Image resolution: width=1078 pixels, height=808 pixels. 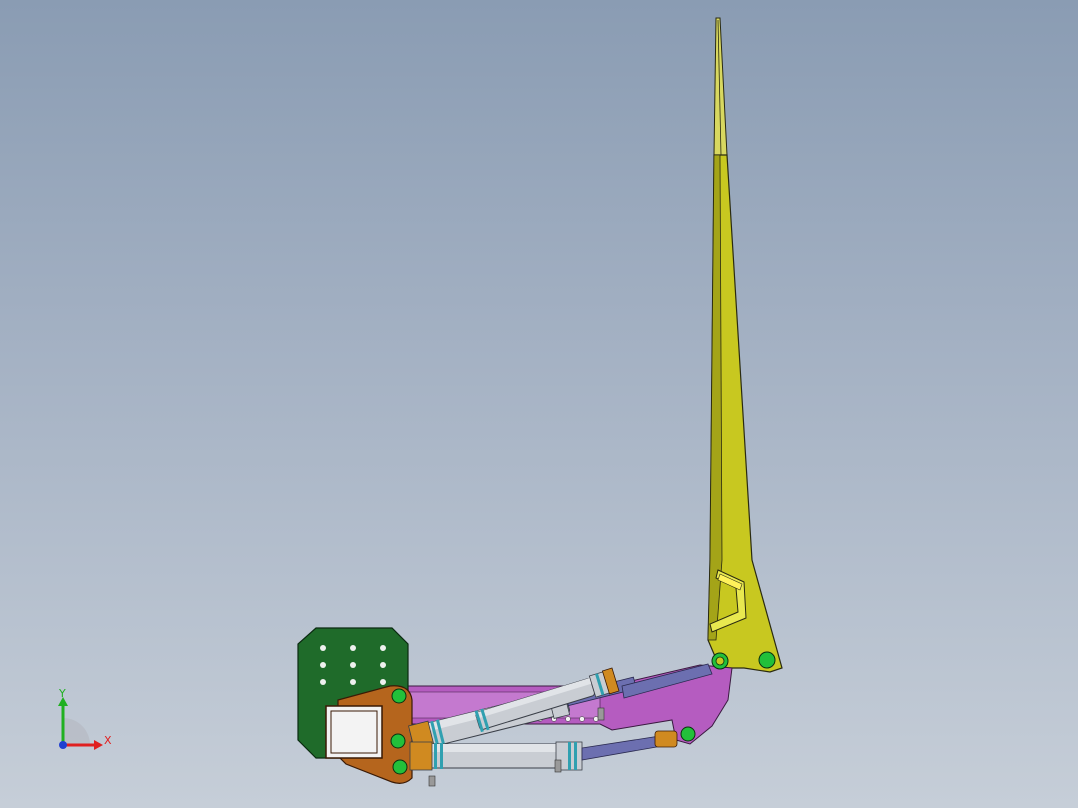 What do you see at coordinates (745, 345) in the screenshot?
I see `boom-arm` at bounding box center [745, 345].